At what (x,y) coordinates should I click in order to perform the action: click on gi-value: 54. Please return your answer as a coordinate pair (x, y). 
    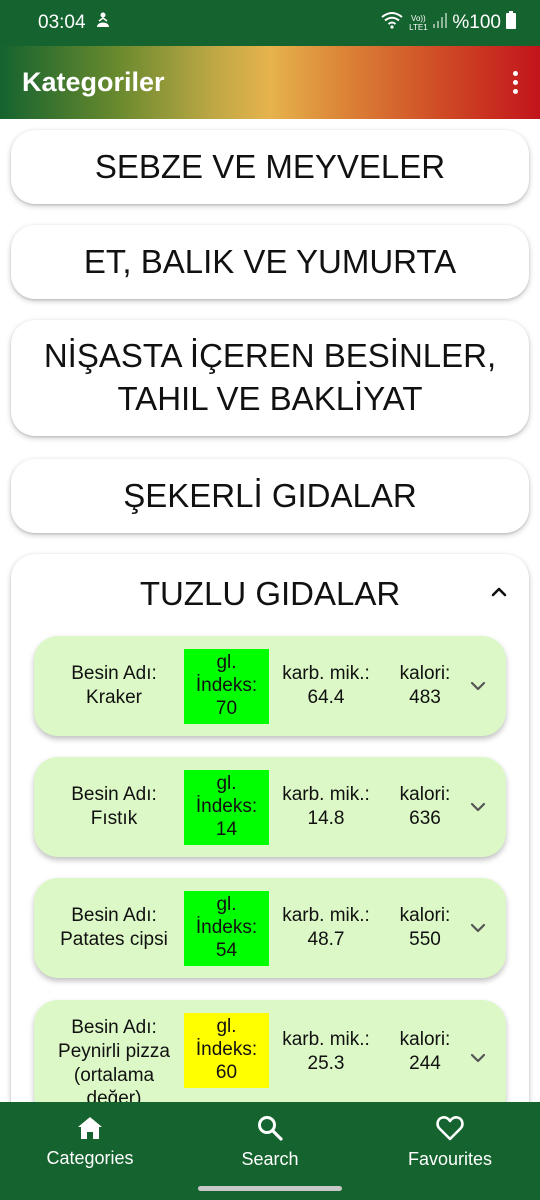
    Looking at the image, I should click on (226, 950).